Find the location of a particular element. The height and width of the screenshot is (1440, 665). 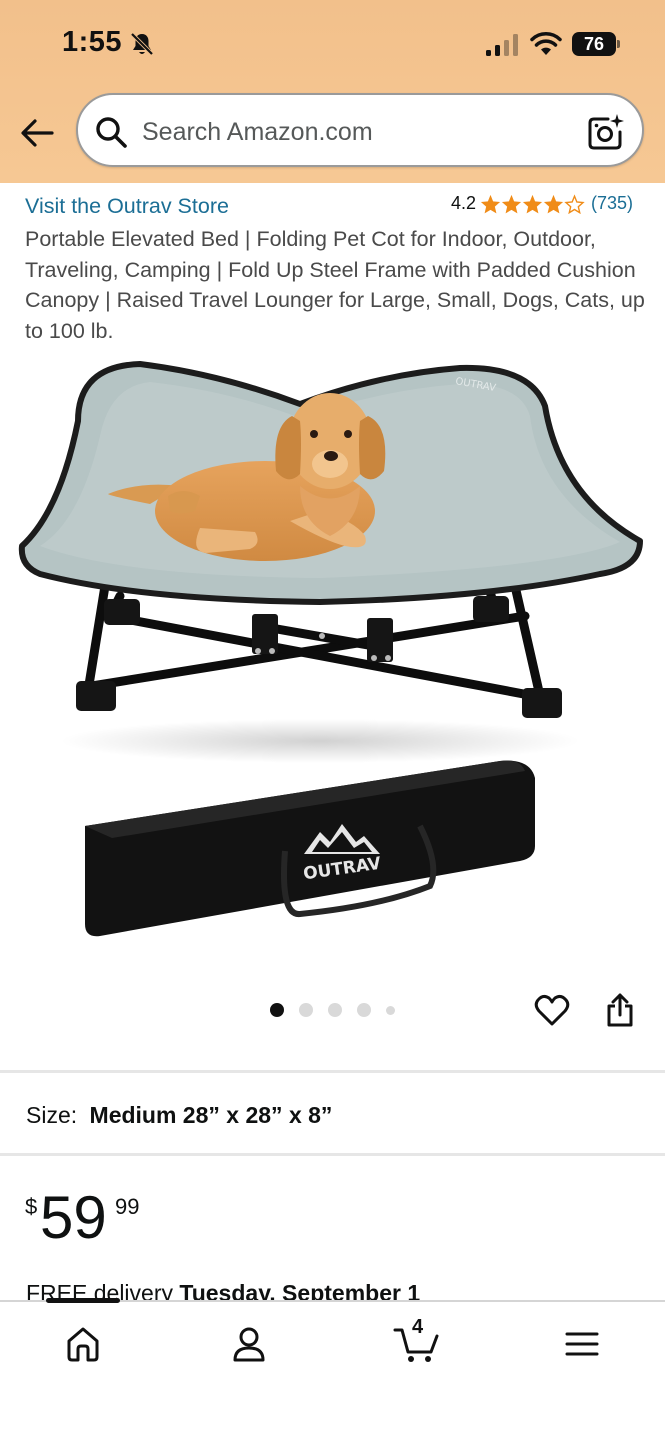

status-bar: 1:55 76 is located at coordinates (332, 45).